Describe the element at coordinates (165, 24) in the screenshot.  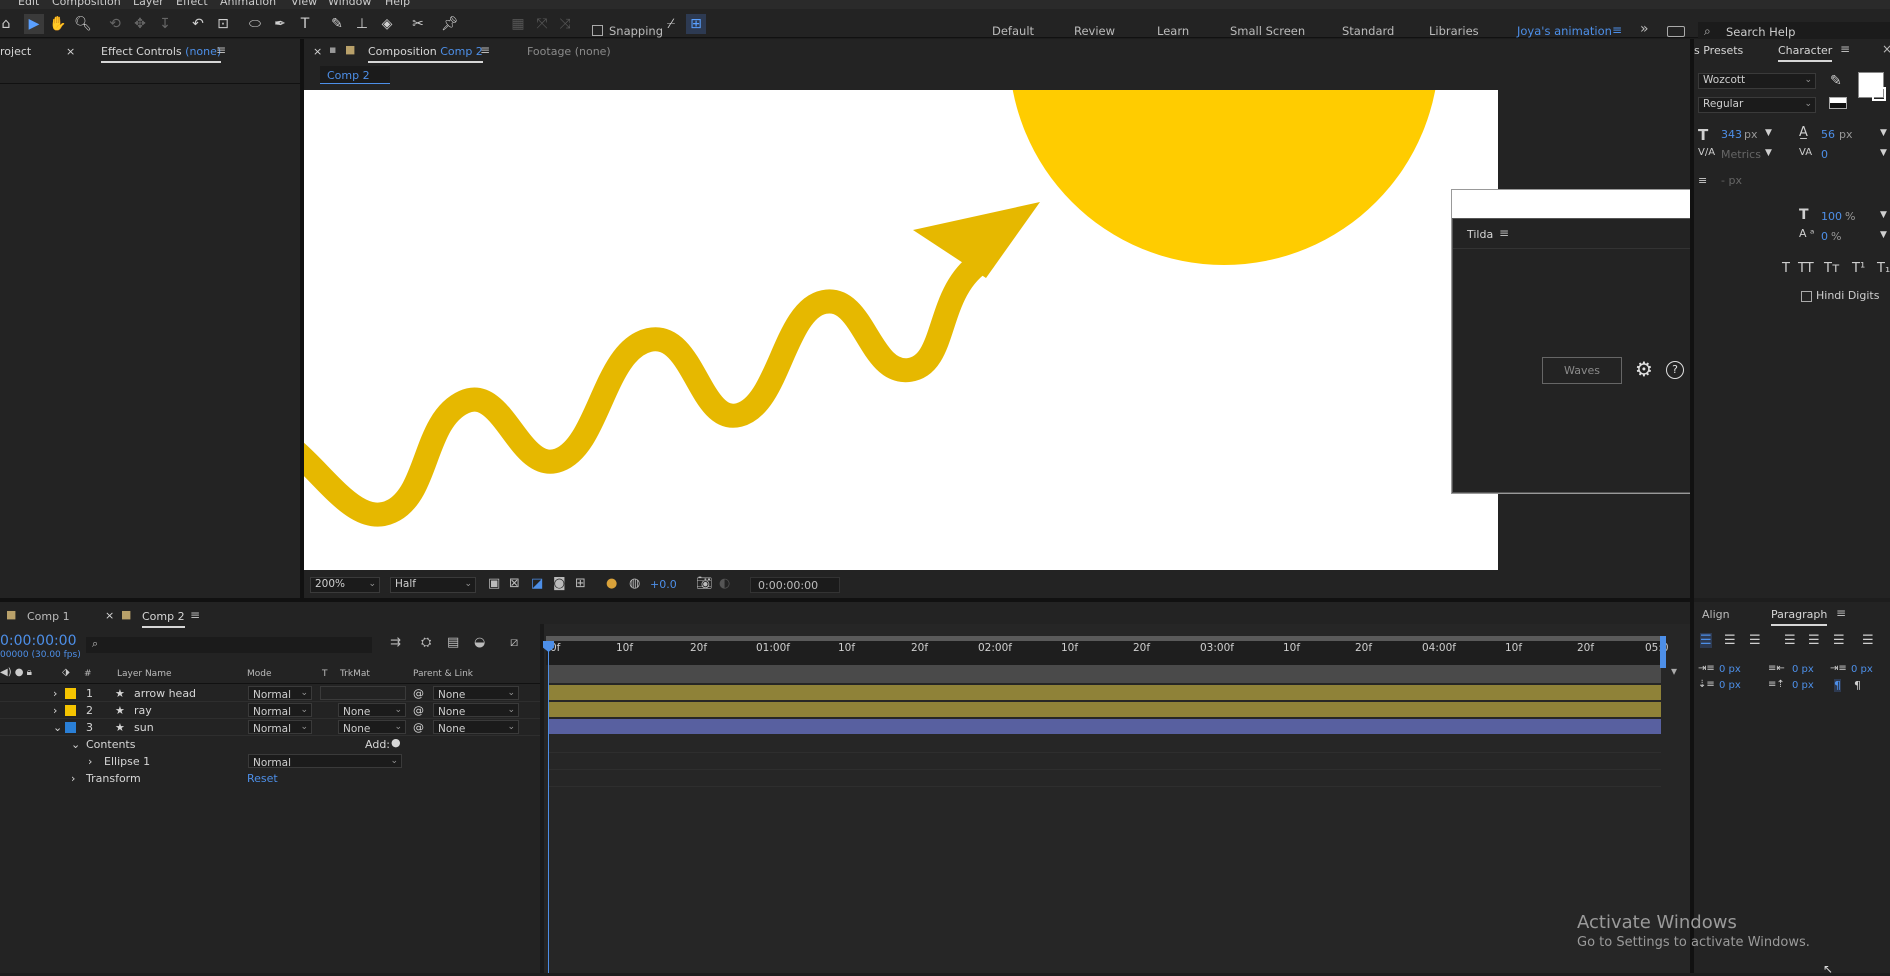
I see `dolly-tool-icon: ↧` at that location.